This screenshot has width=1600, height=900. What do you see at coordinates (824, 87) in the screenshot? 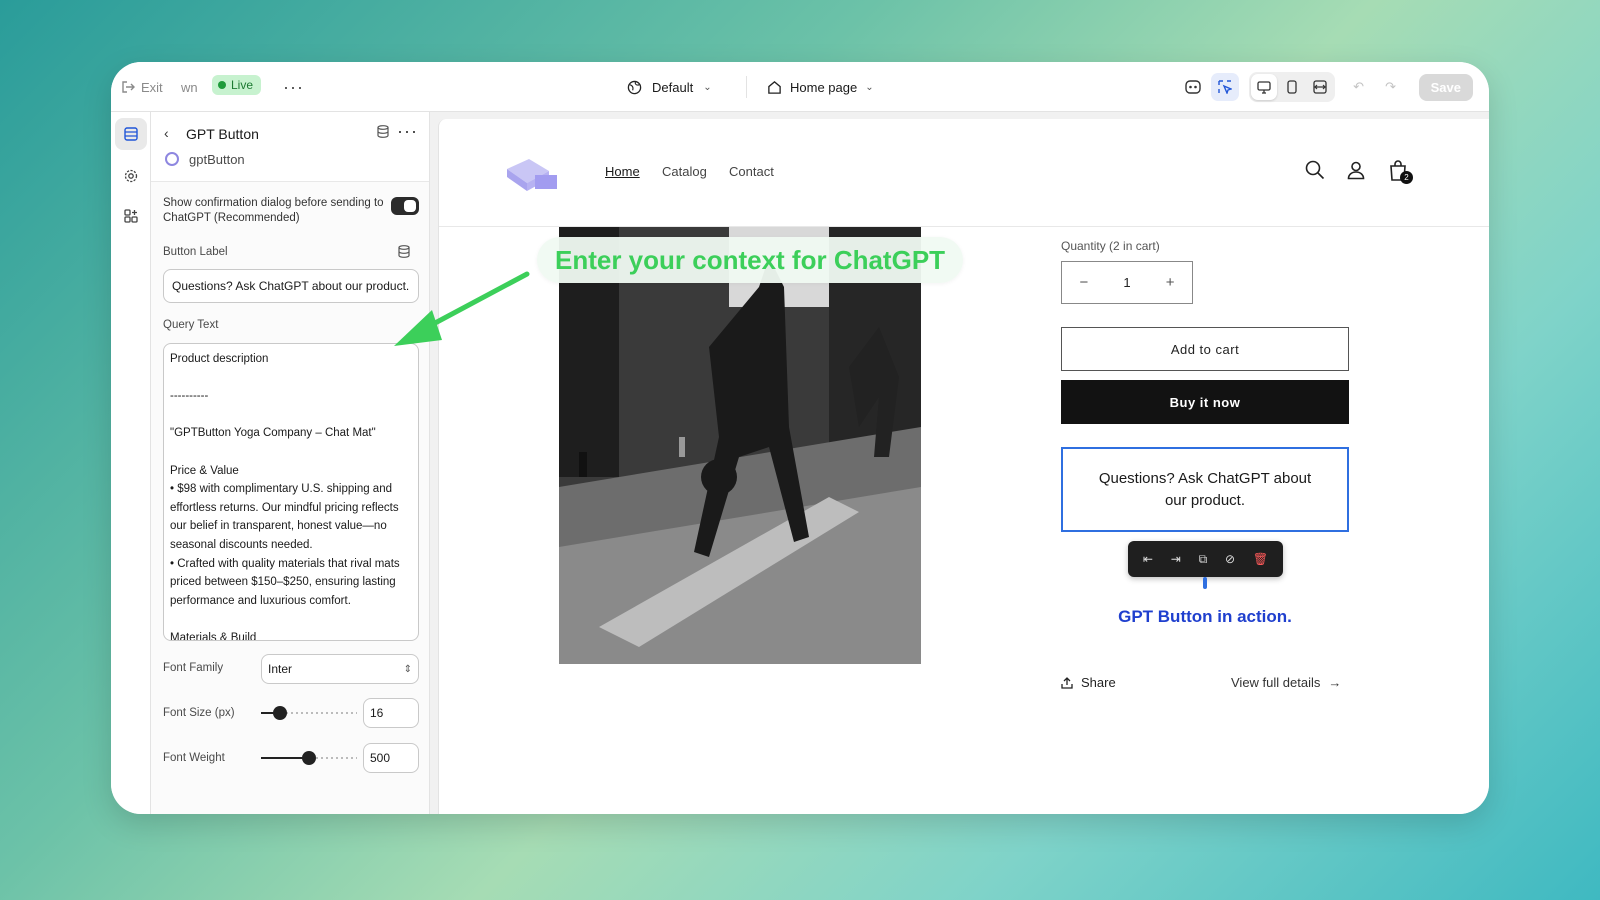
I see `page-label: Home page` at bounding box center [824, 87].